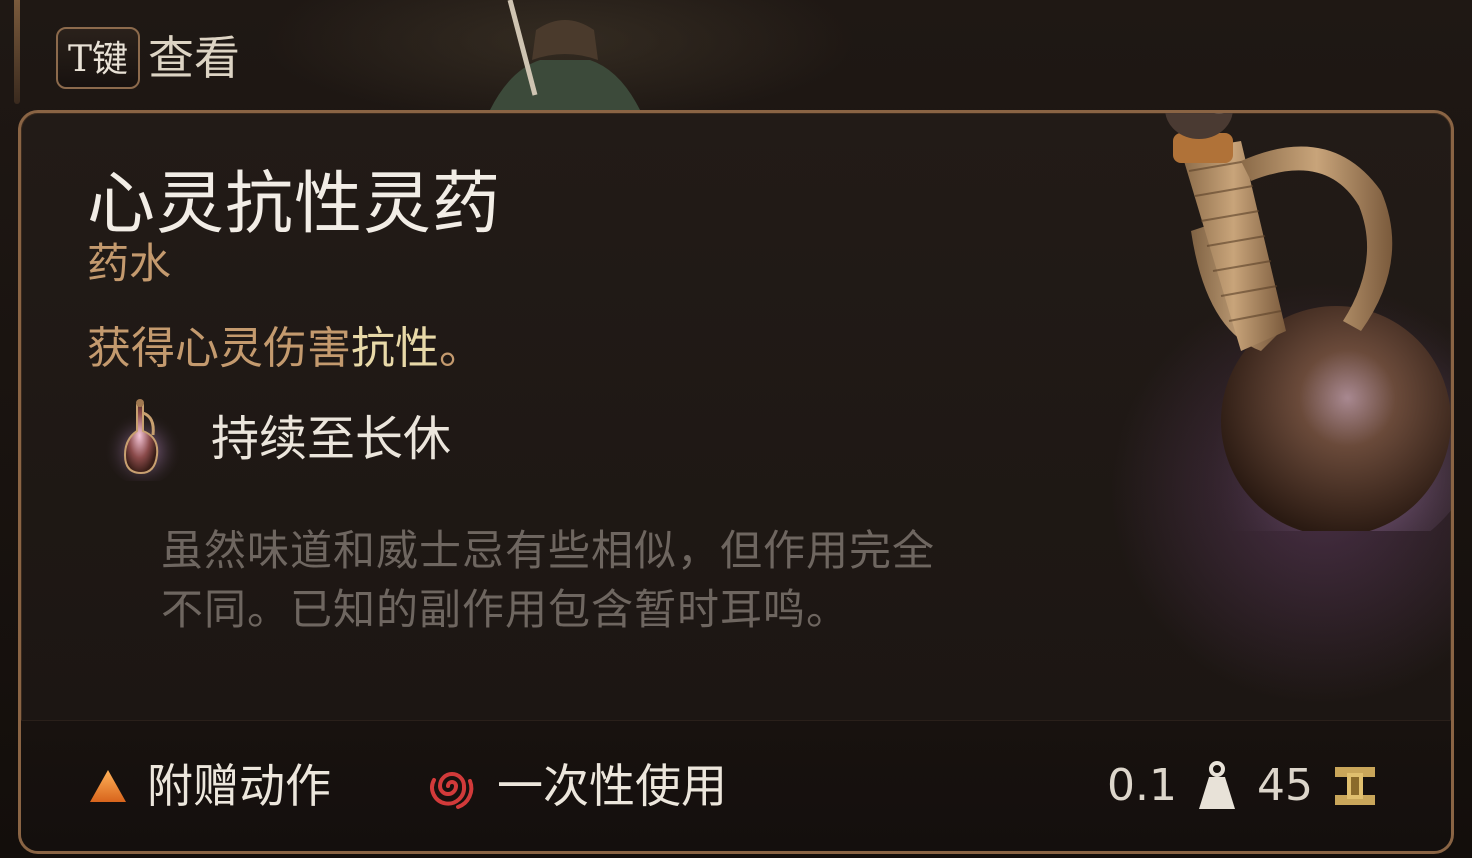  I want to click on duration-row: 持续至长休, so click(274, 439).